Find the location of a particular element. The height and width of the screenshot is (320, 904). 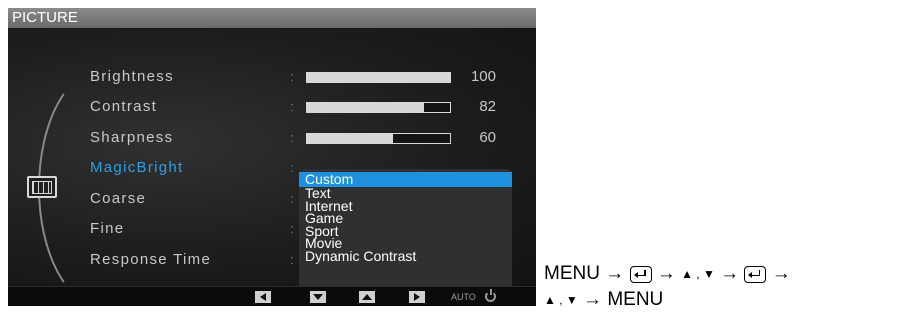

up-arrow-icon is located at coordinates (367, 297).